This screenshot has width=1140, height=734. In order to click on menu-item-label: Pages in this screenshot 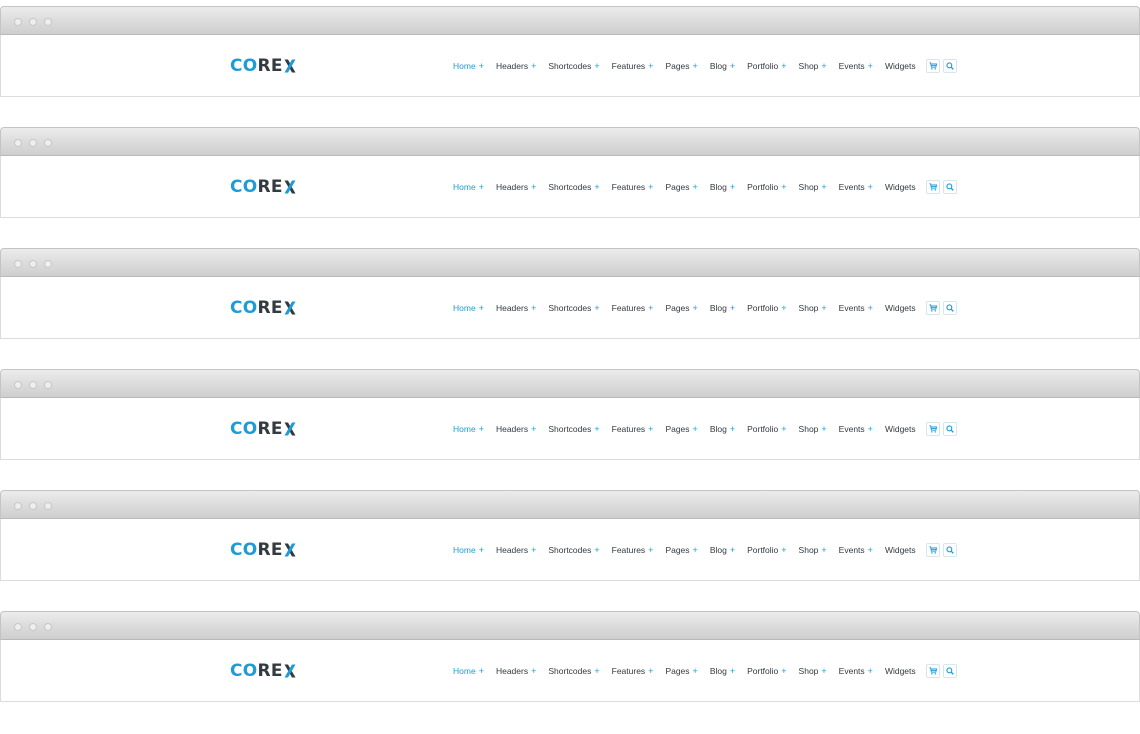, I will do `click(677, 66)`.